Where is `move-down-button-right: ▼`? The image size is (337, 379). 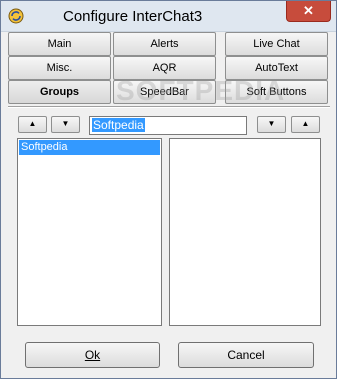
move-down-button-right: ▼ is located at coordinates (271, 124).